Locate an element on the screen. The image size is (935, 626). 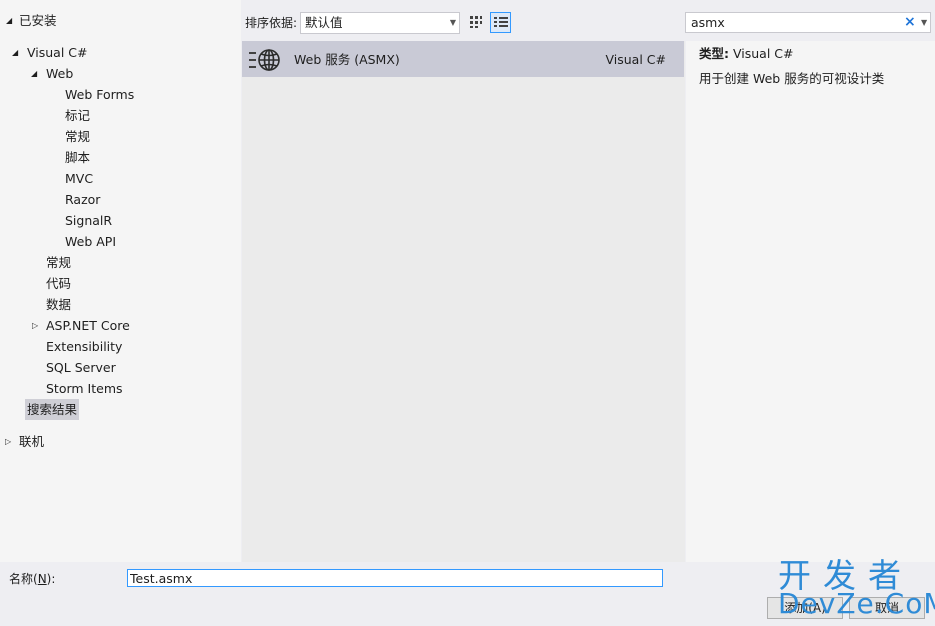
tree-node-label: Web is located at coordinates (60, 73).